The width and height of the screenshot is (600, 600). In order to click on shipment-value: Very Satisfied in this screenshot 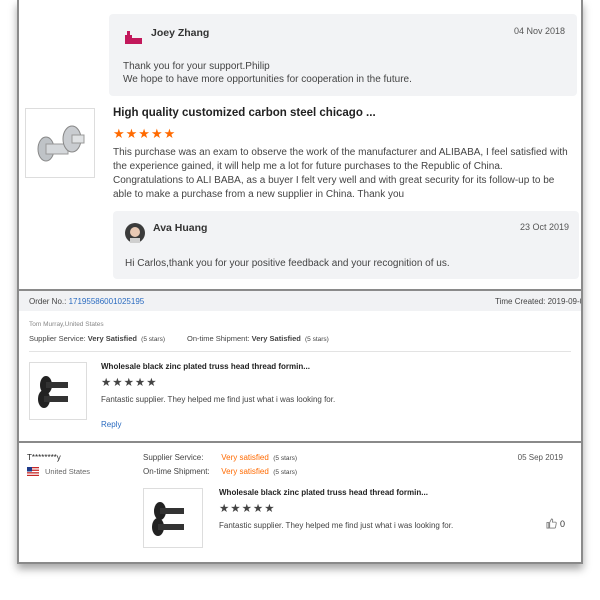, I will do `click(276, 338)`.